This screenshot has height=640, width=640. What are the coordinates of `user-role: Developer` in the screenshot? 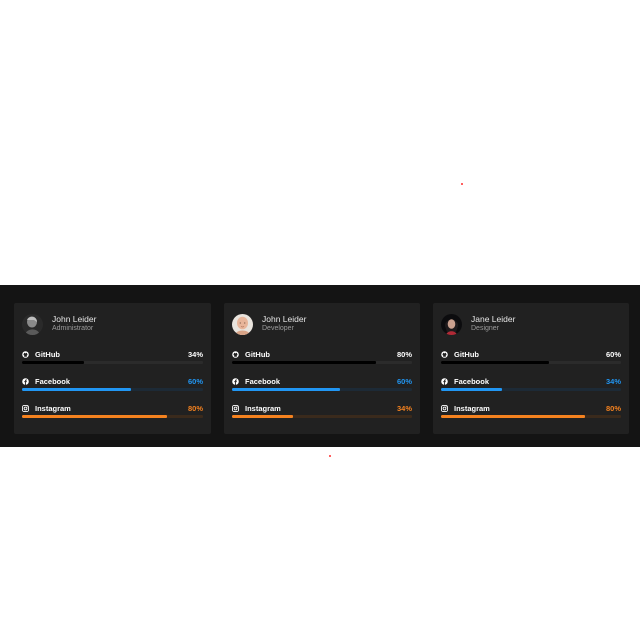 It's located at (278, 328).